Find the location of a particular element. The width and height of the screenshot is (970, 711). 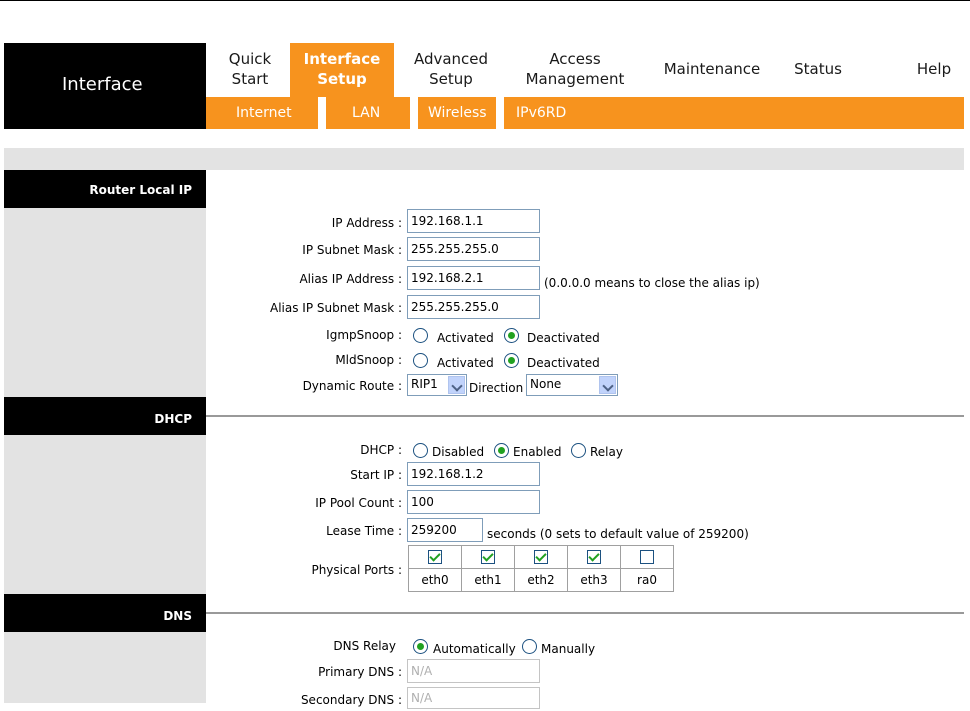

menu-advanced-setup: Advanced Setup is located at coordinates (451, 69).